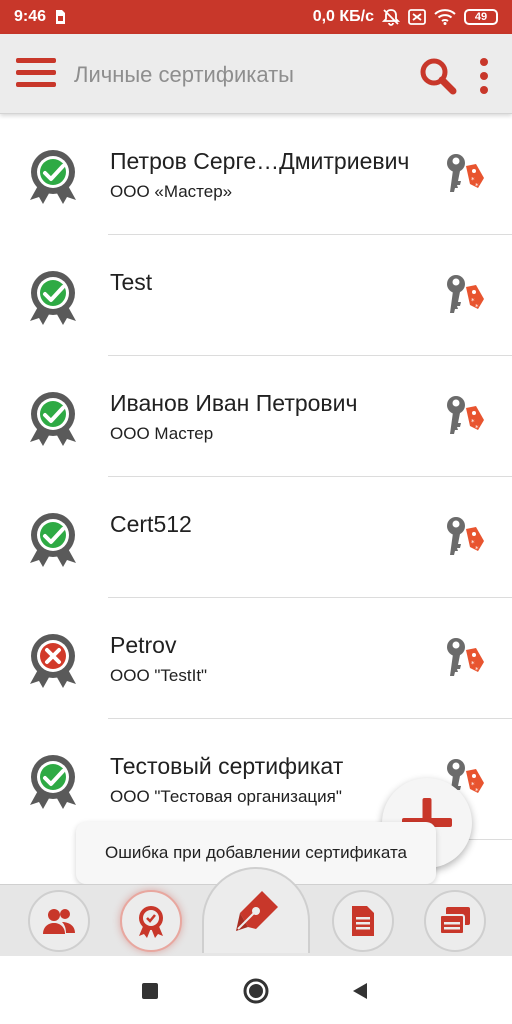 Image resolution: width=512 pixels, height=1024 pixels. What do you see at coordinates (162, 433) in the screenshot?
I see `certificate-org: ООО Мастер` at bounding box center [162, 433].